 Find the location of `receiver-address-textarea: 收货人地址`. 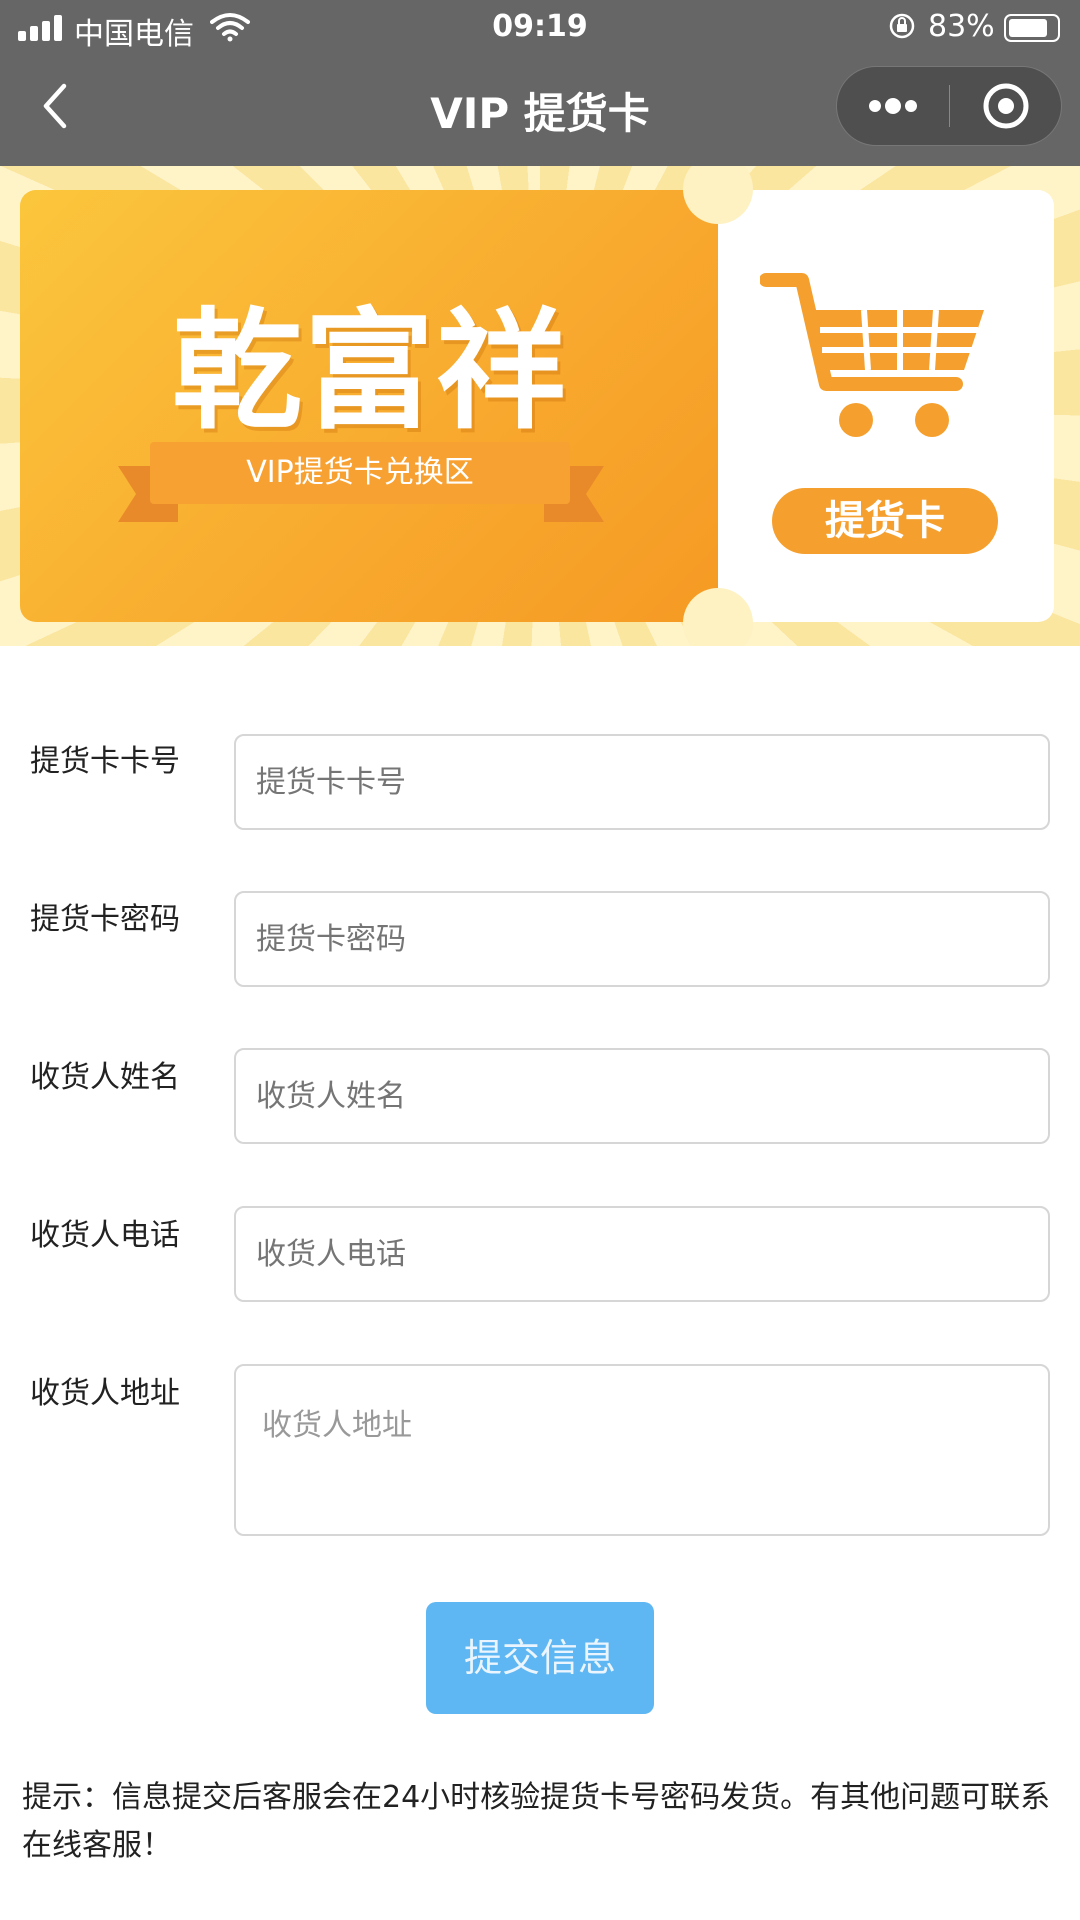

receiver-address-textarea: 收货人地址 is located at coordinates (642, 1450).